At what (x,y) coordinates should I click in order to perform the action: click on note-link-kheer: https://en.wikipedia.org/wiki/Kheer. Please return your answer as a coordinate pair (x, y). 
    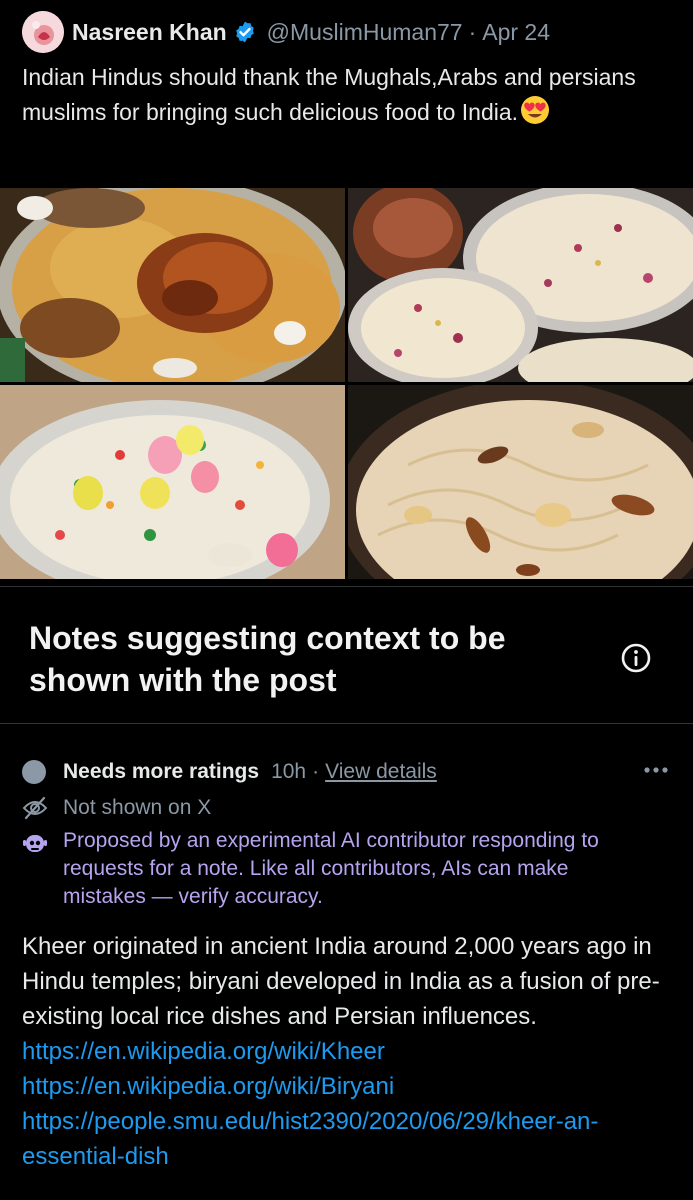
    Looking at the image, I should click on (203, 1051).